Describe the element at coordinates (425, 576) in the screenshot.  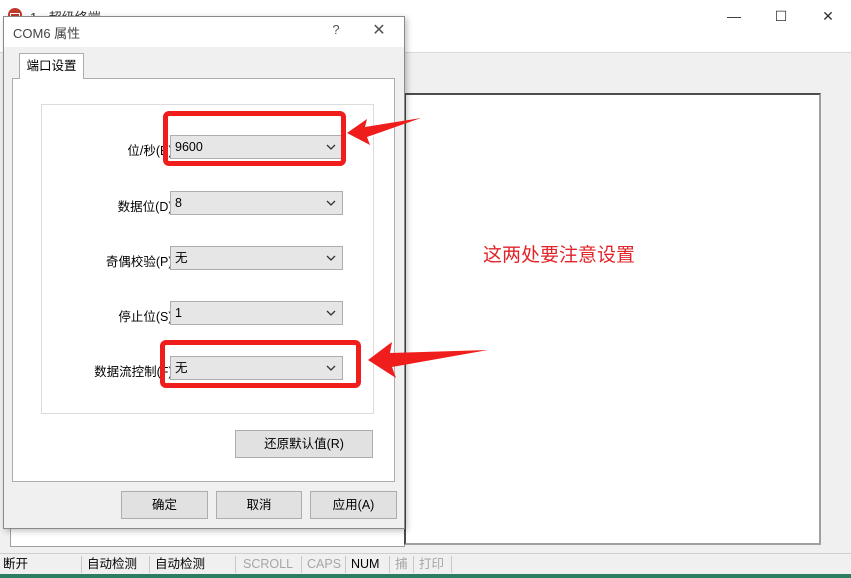
I see `taskbar-strip` at that location.